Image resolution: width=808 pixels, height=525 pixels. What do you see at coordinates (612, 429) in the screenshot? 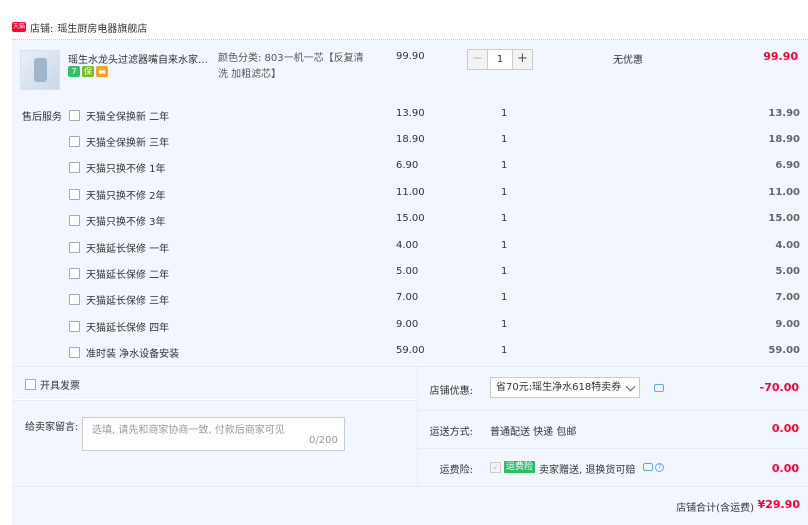
I see `shipping-section` at bounding box center [612, 429].